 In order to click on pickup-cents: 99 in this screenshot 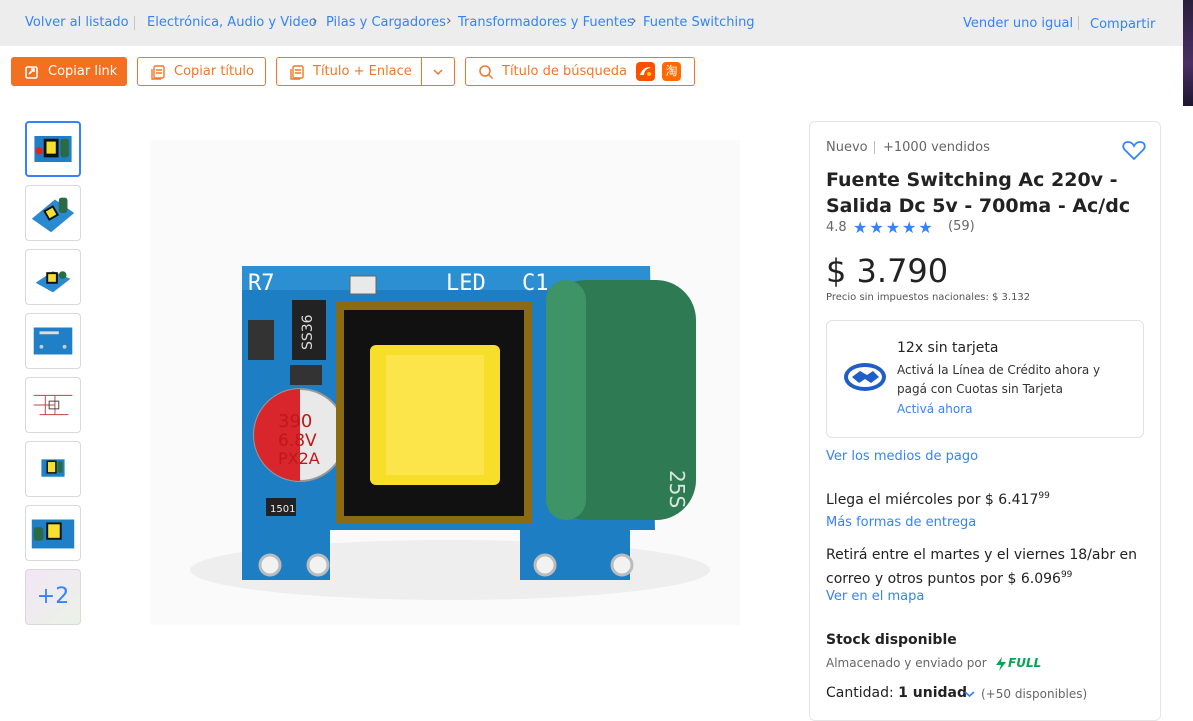, I will do `click(1066, 575)`.